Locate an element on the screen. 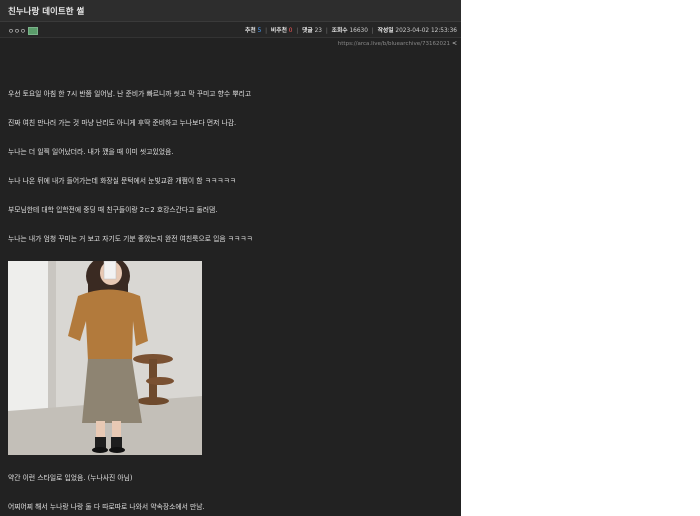 The image size is (700, 516). post-url: https://arca.live/b/bluearchive/73162021 is located at coordinates (394, 44).